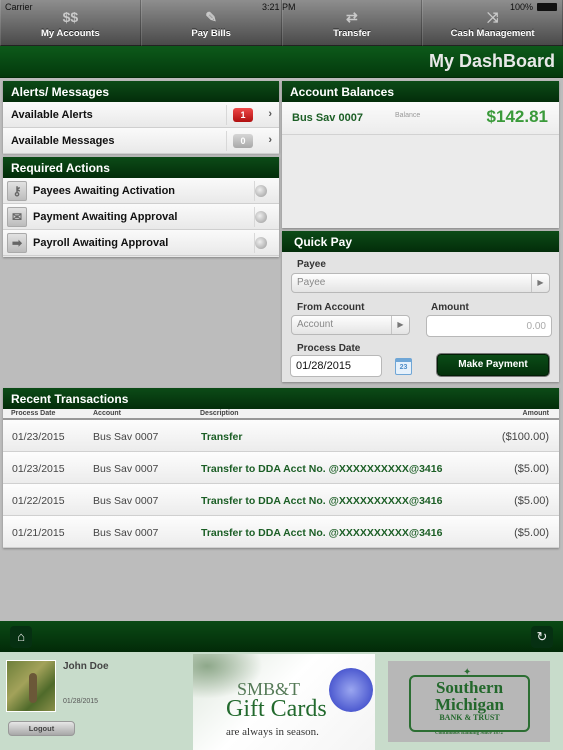 The height and width of the screenshot is (750, 563). I want to click on balance-label: Balance, so click(408, 115).